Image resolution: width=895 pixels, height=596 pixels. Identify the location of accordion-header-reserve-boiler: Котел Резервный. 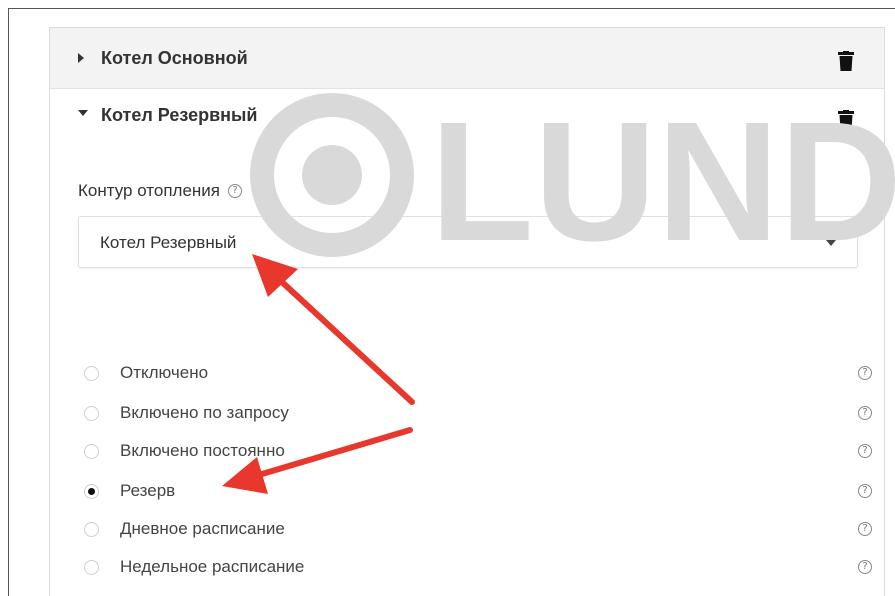
(467, 116).